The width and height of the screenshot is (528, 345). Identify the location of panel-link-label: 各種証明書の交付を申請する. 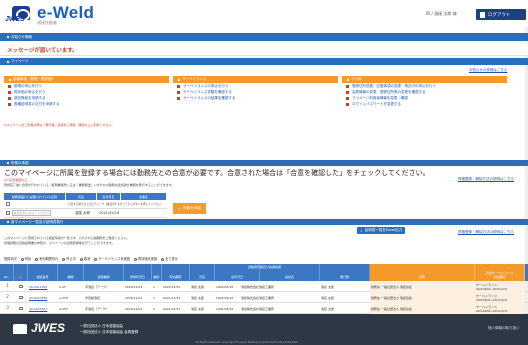
(37, 103).